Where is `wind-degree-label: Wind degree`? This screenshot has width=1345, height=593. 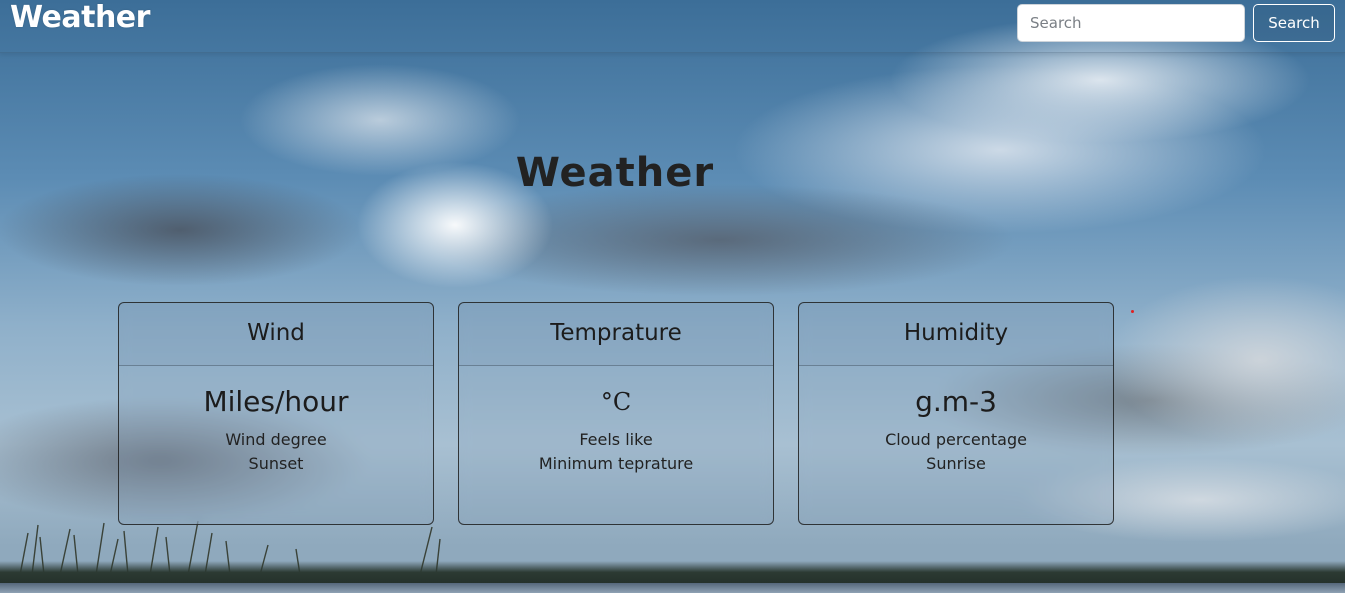 wind-degree-label: Wind degree is located at coordinates (276, 439).